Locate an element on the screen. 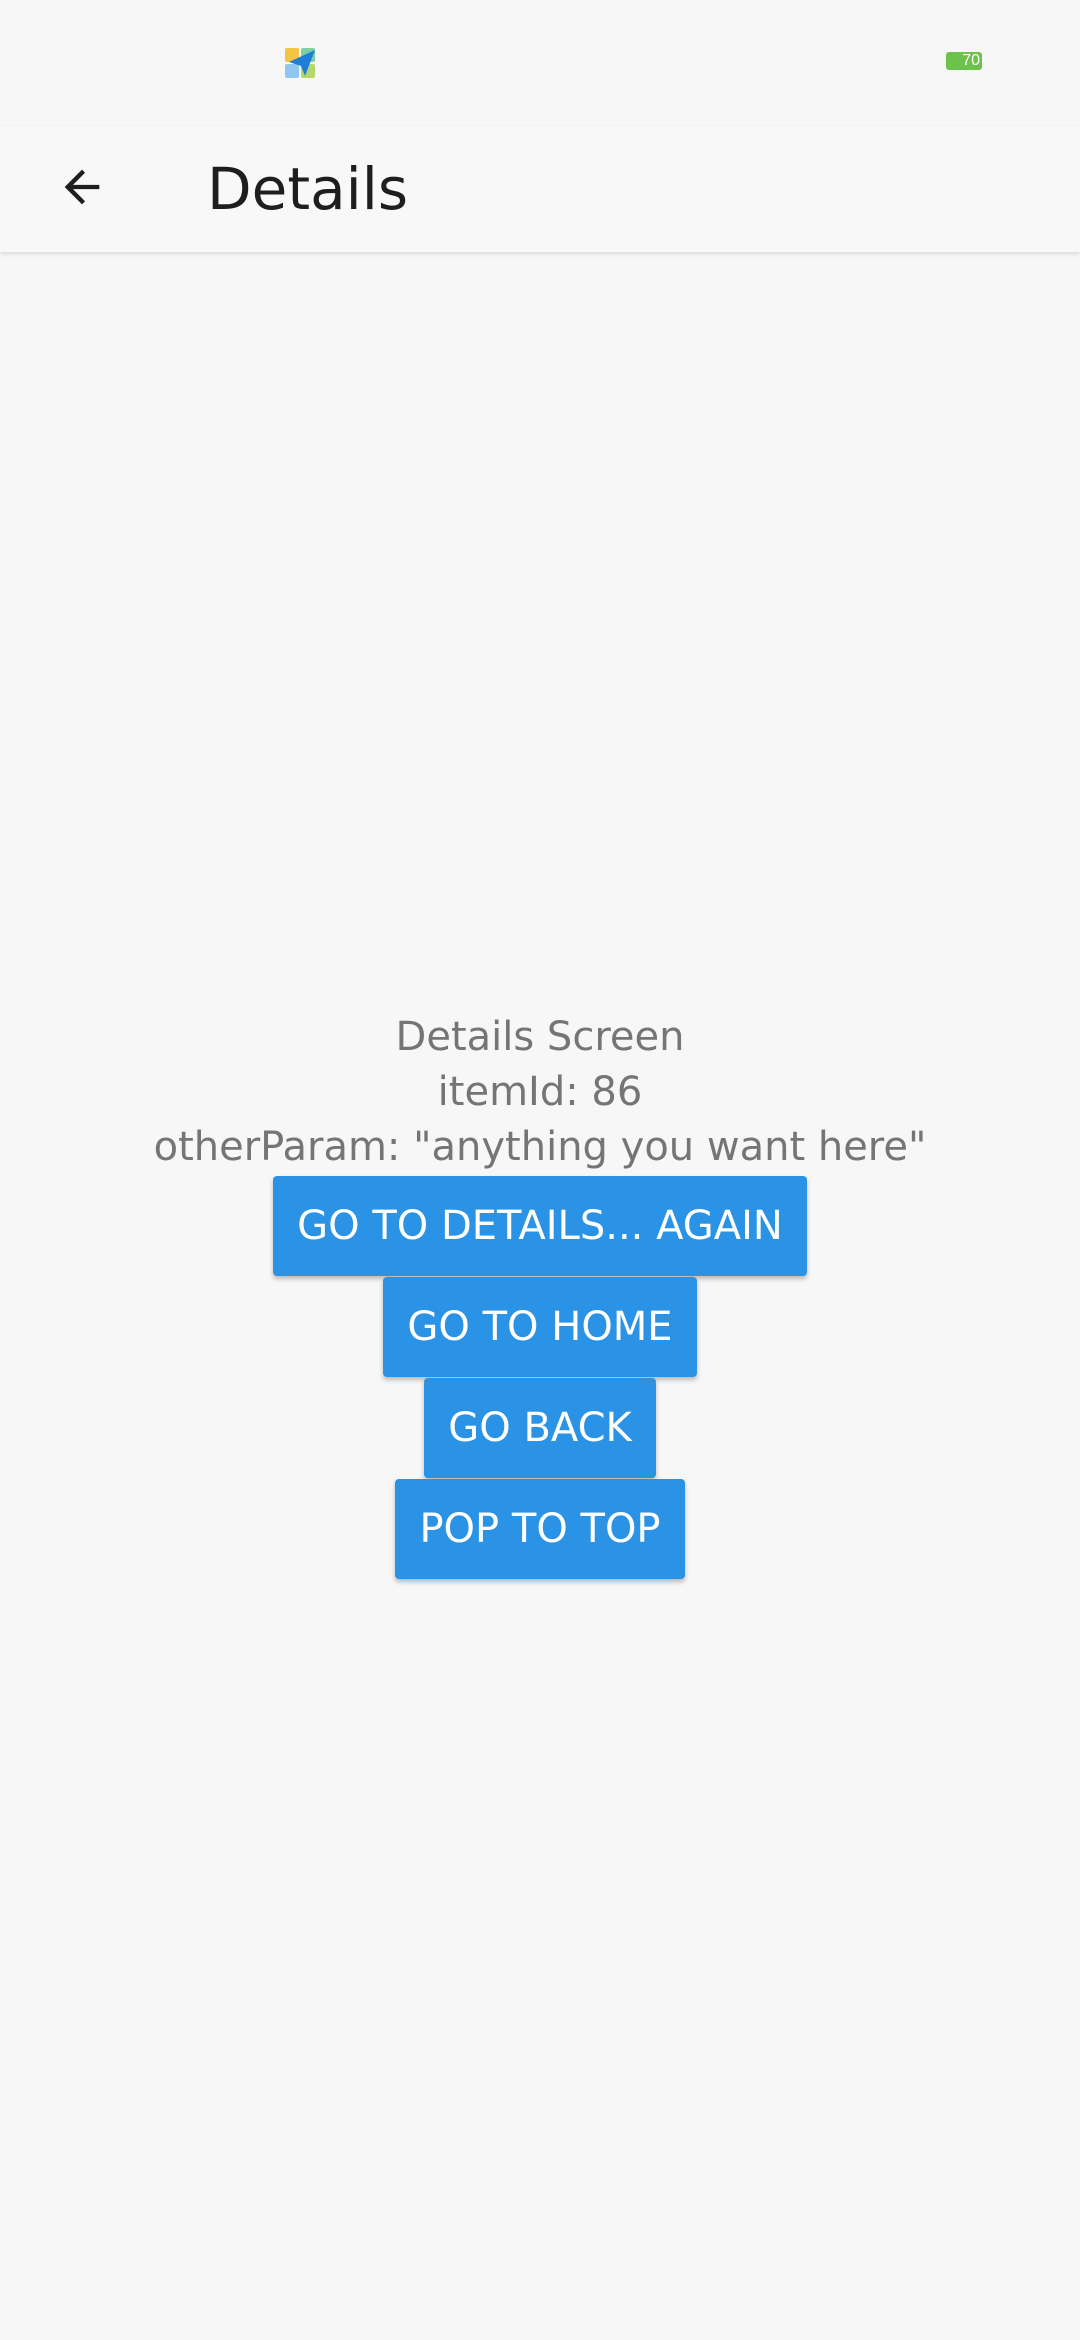  app-bar: Details is located at coordinates (540, 189).